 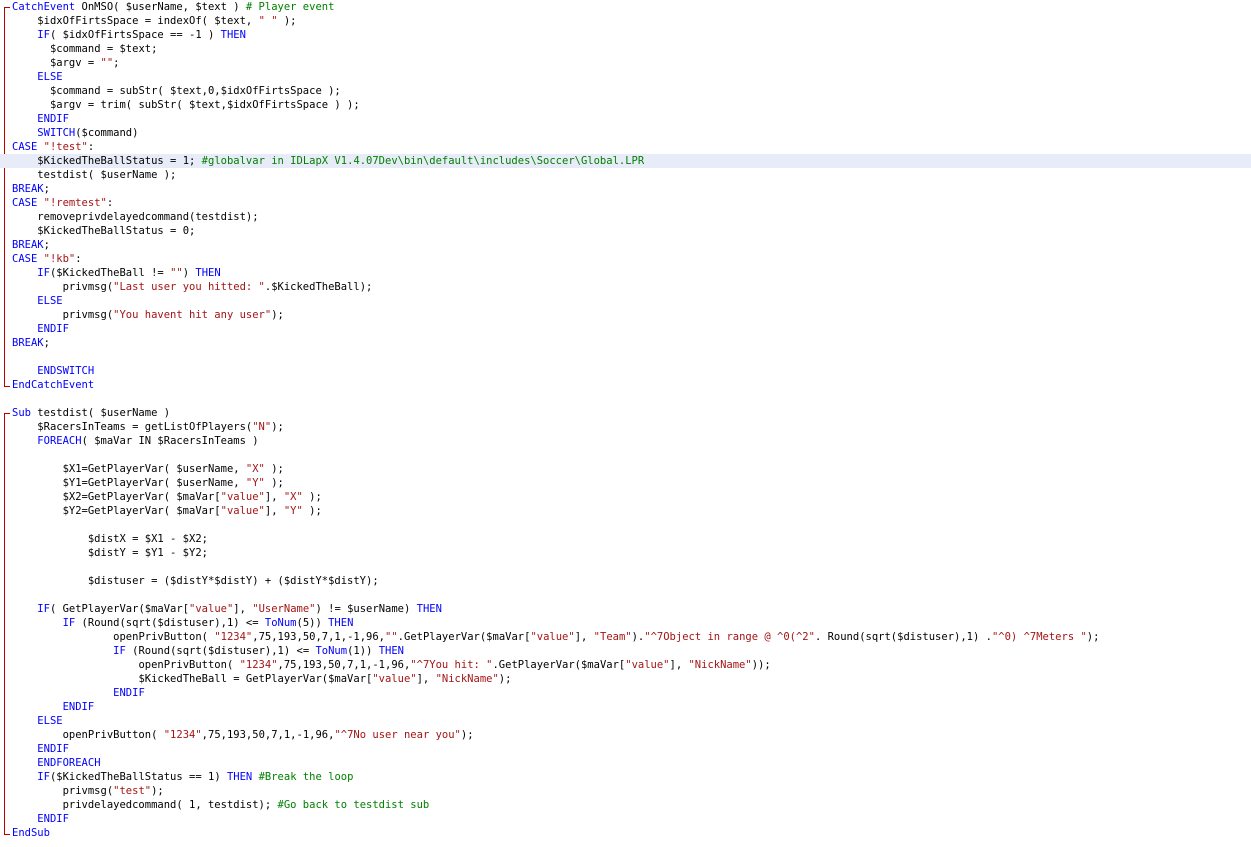 I want to click on code-token: removeprivdelayedcommand(testdist);, so click(x=148, y=217).